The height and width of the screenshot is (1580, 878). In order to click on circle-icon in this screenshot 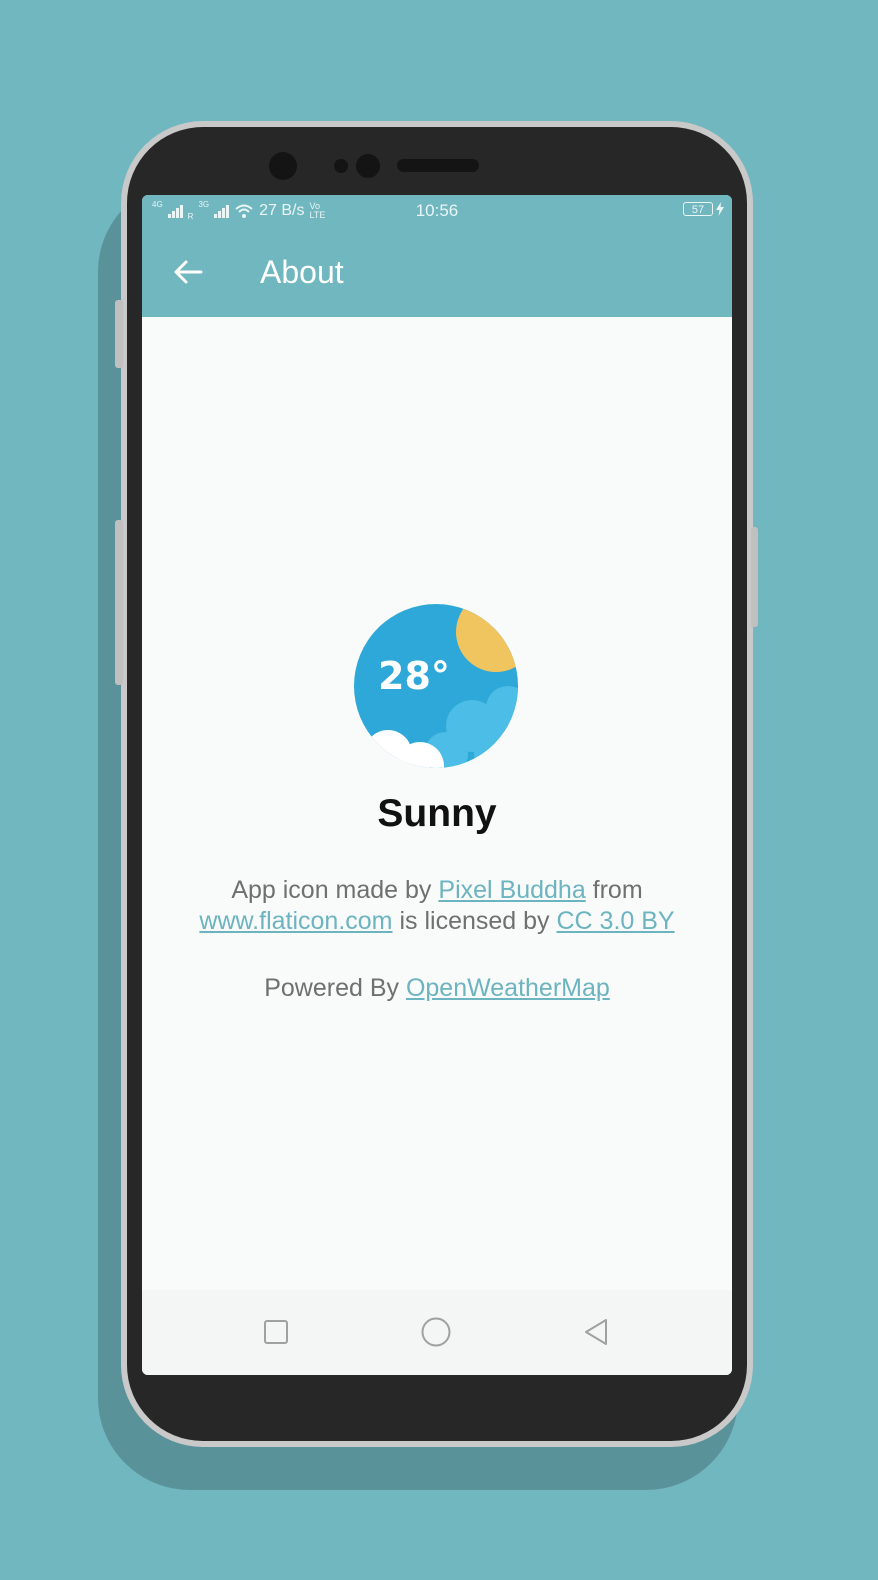, I will do `click(436, 1332)`.